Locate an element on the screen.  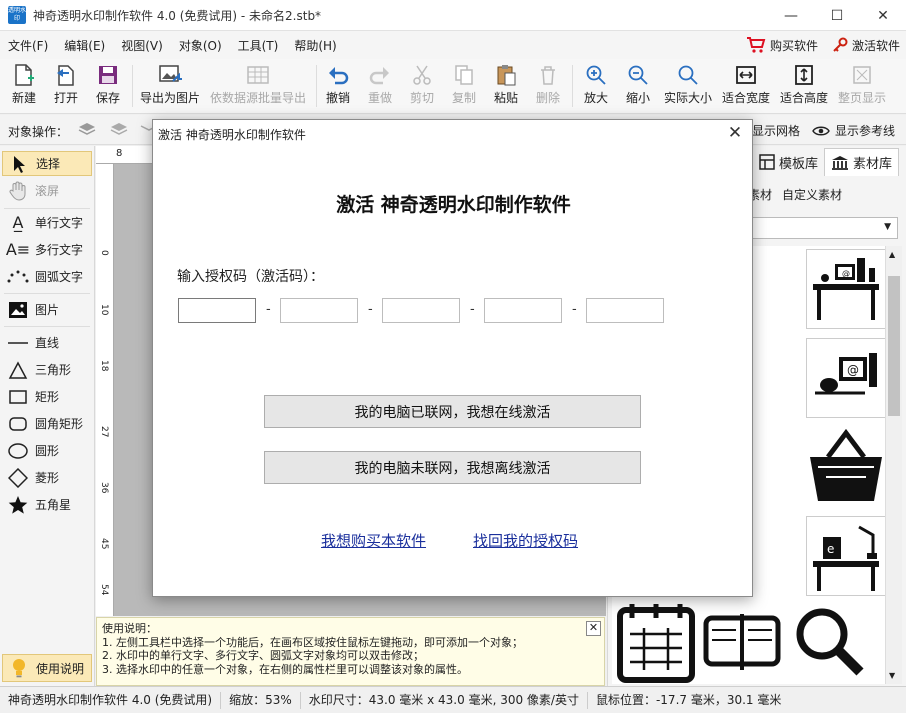
cut-label: 剪切 is located at coordinates (421, 98).